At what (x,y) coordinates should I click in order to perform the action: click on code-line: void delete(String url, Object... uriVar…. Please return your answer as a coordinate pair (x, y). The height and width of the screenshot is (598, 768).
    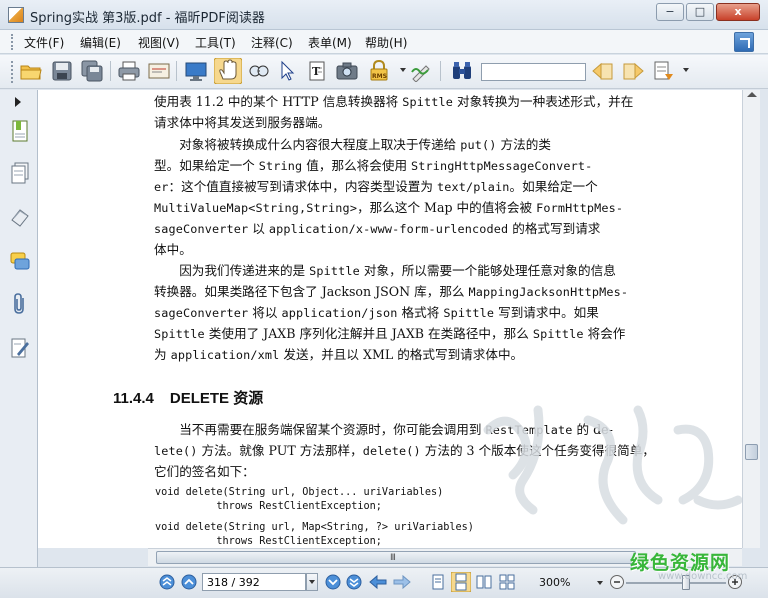
    Looking at the image, I should click on (299, 492).